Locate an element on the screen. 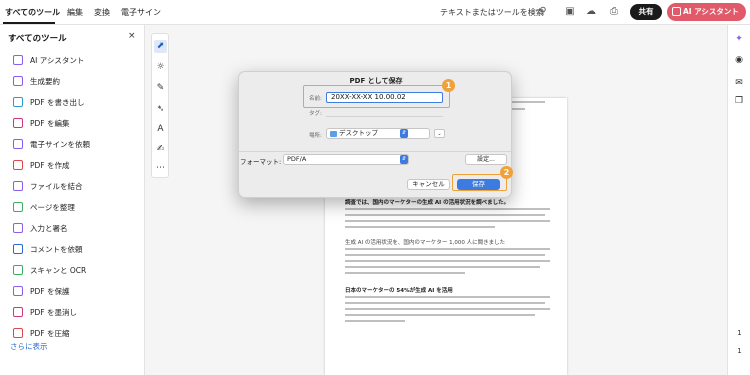 This screenshot has width=750, height=375. expand-chevron-icon: ⌄ is located at coordinates (439, 133).